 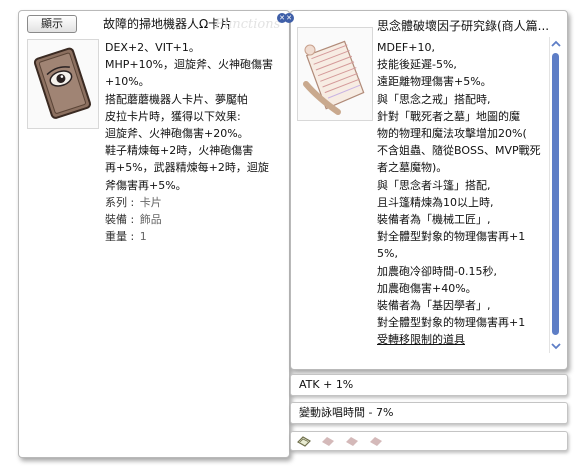 What do you see at coordinates (127, 82) in the screenshot?
I see `description-line: +10%。` at bounding box center [127, 82].